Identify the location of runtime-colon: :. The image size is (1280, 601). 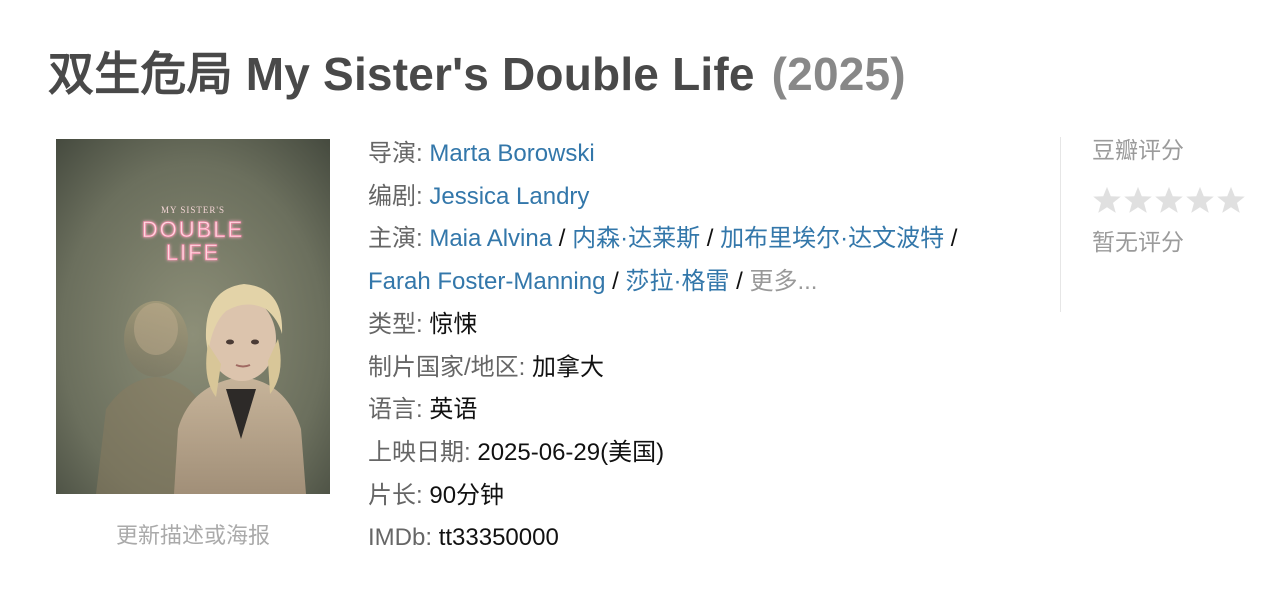
(423, 495).